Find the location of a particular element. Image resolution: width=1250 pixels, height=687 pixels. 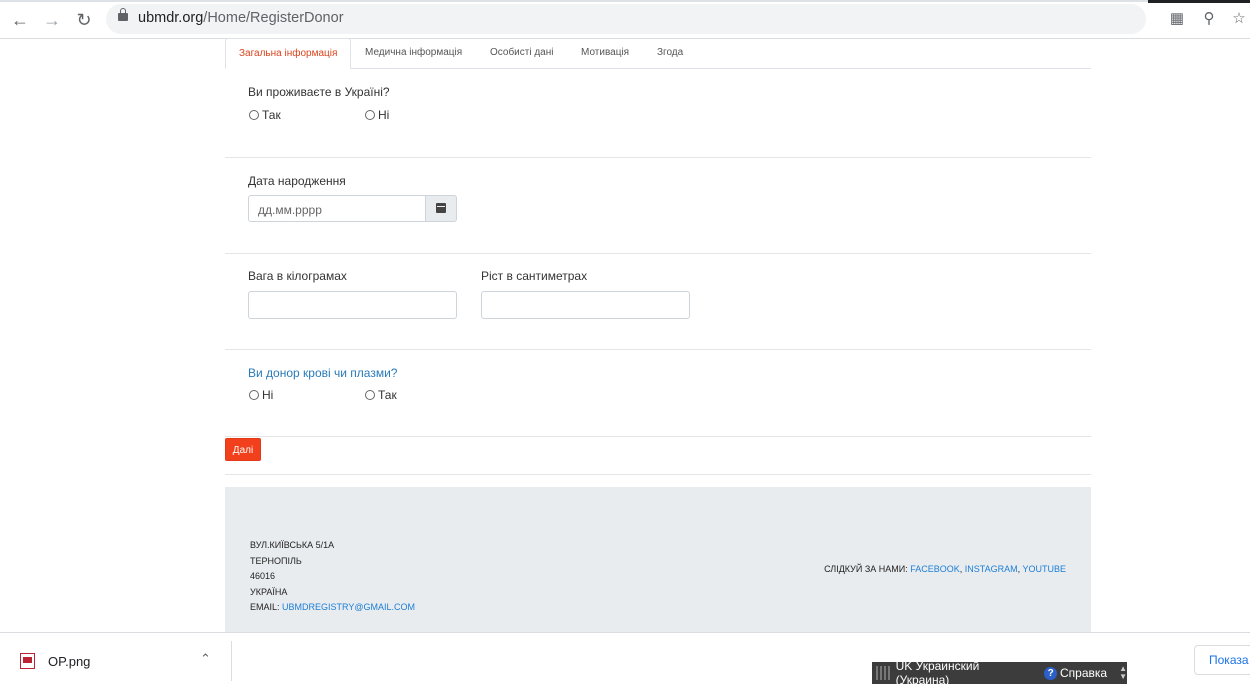

weight-input is located at coordinates (352, 305).